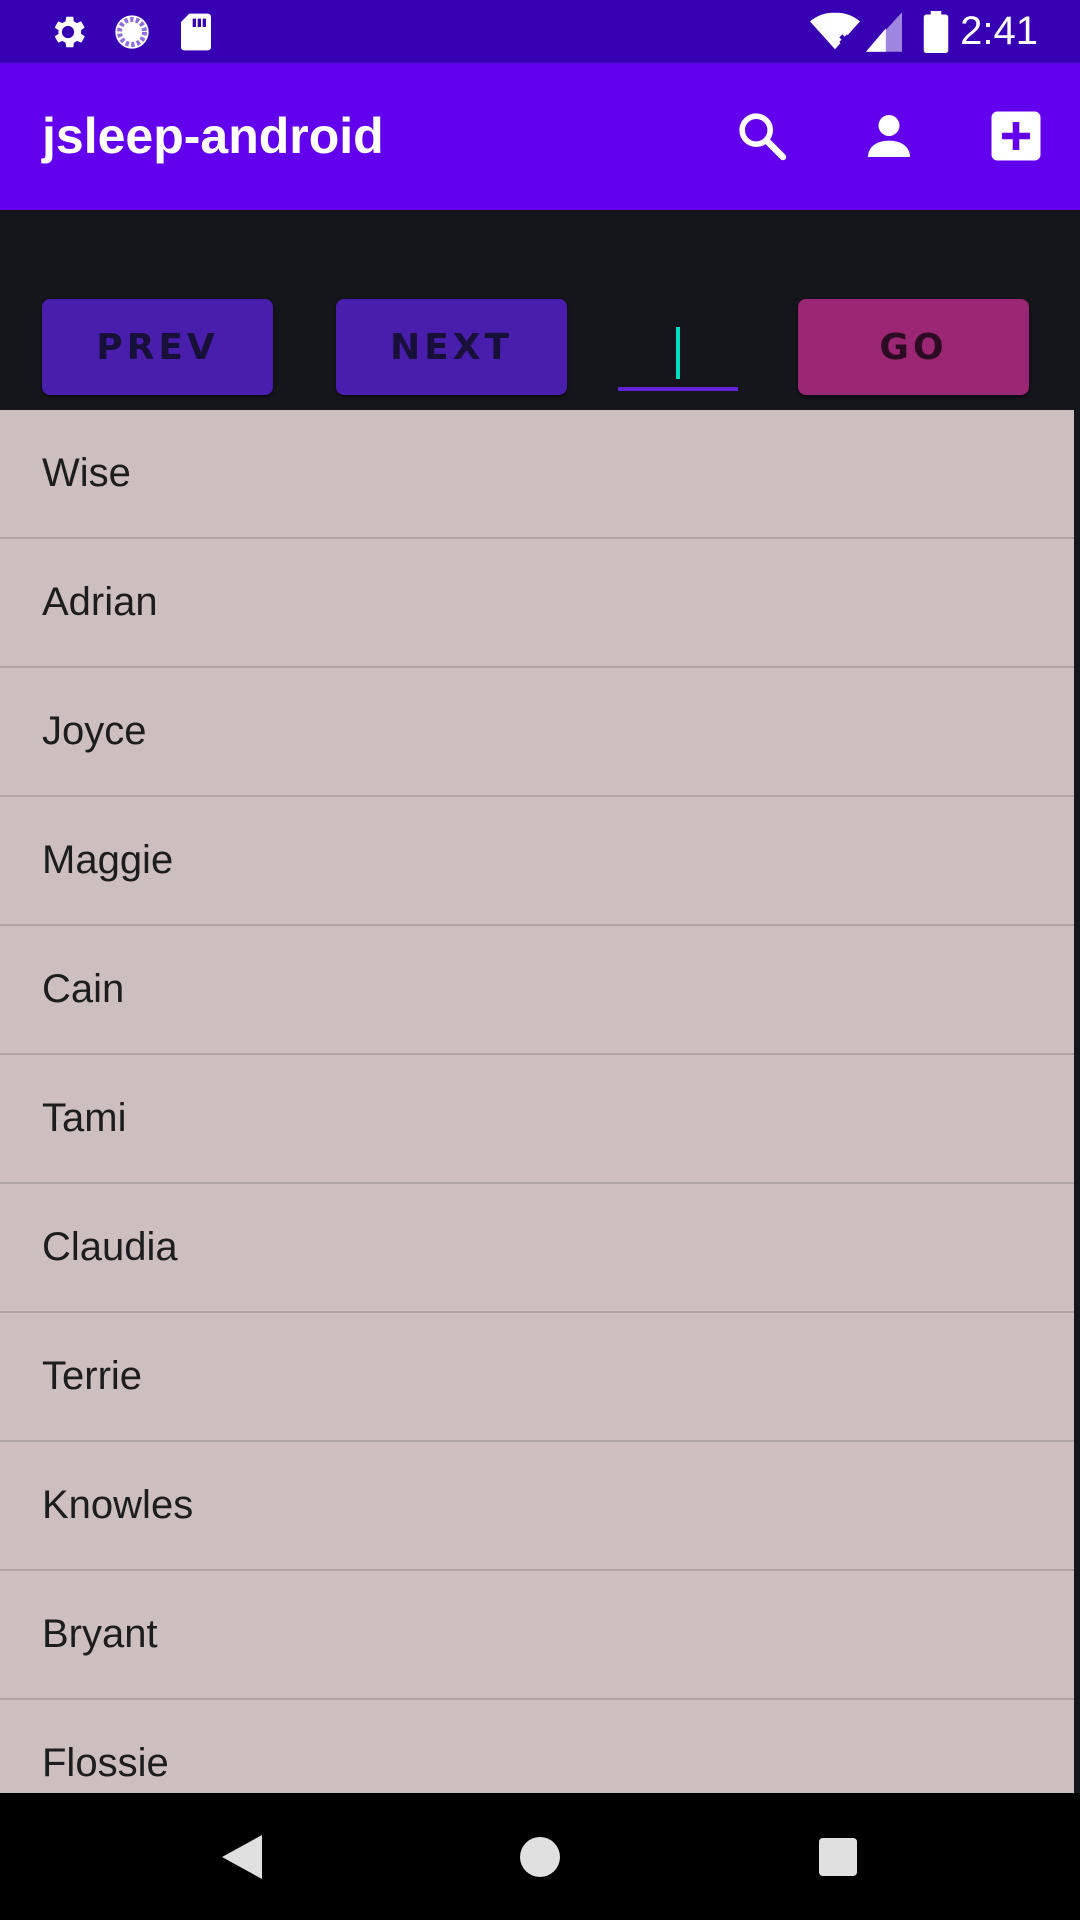 This screenshot has height=1920, width=1080. Describe the element at coordinates (242, 1857) in the screenshot. I see `back-icon` at that location.